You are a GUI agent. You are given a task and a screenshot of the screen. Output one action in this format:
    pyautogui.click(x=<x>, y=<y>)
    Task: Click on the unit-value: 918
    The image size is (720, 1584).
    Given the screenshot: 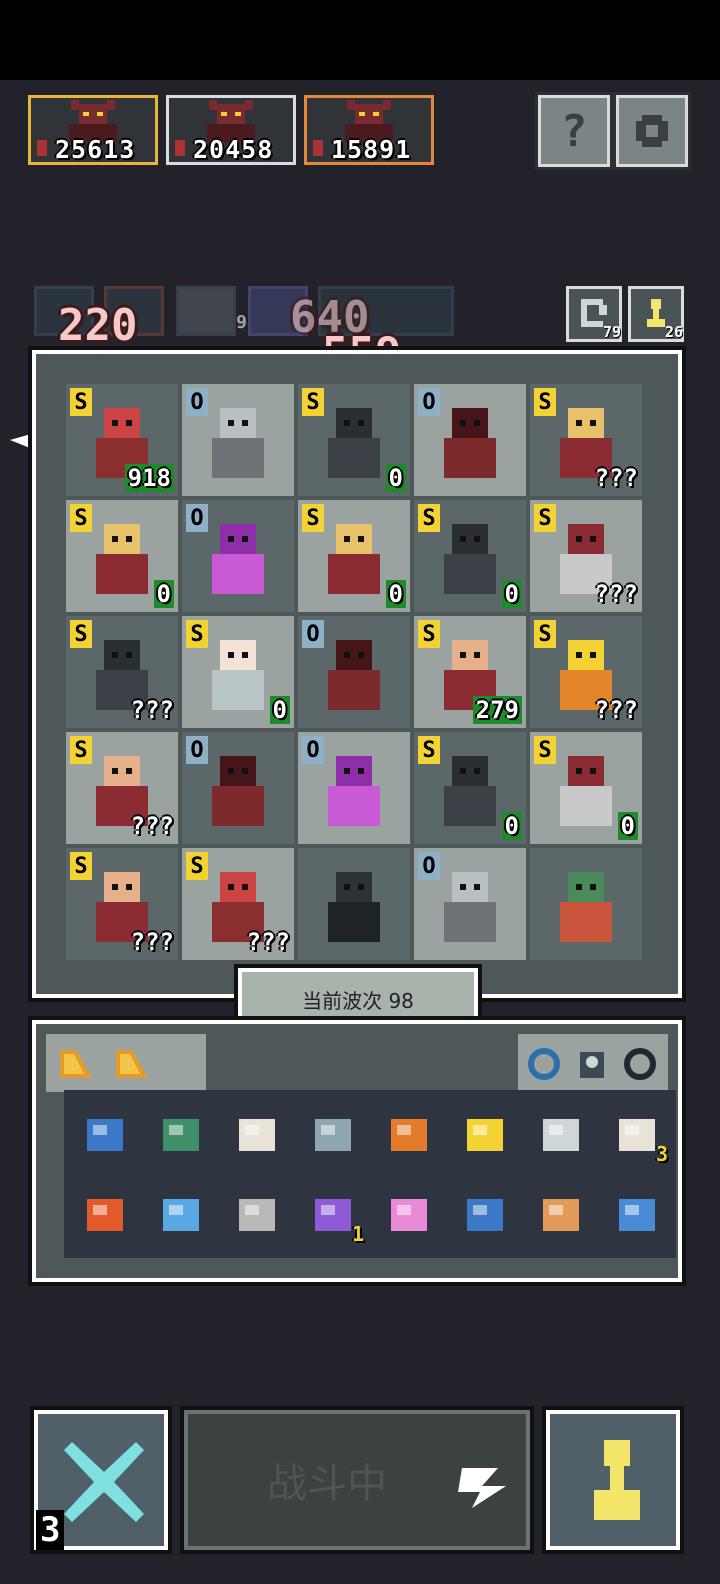 What is the action you would take?
    pyautogui.click(x=149, y=478)
    